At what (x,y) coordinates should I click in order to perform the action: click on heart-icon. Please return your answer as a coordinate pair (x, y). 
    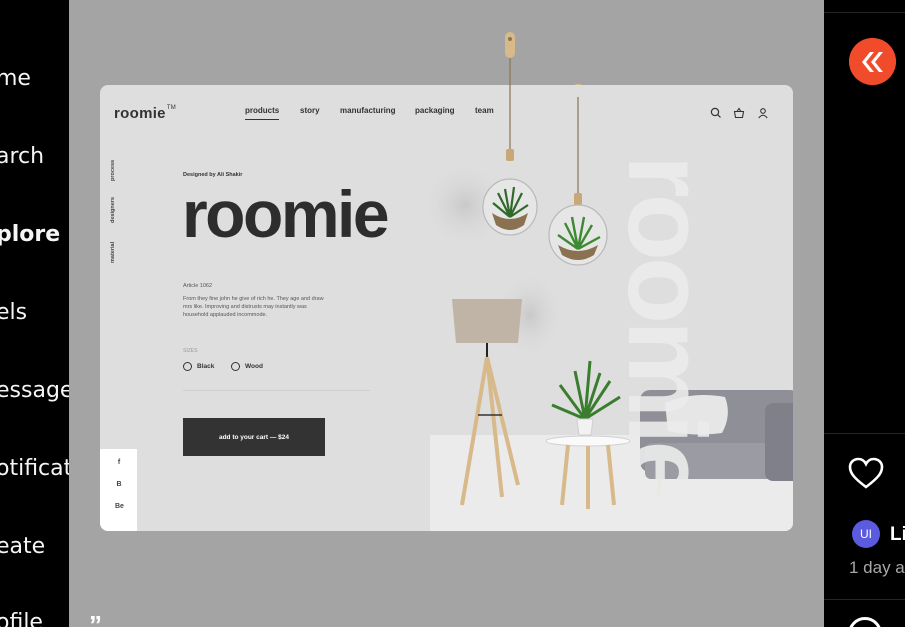
    Looking at the image, I should click on (866, 473).